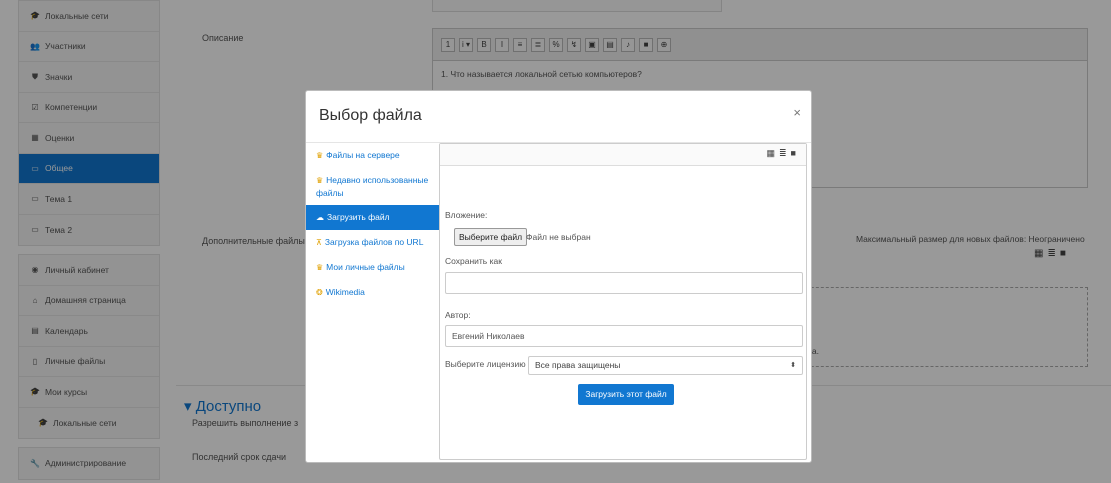  Describe the element at coordinates (626, 394) in the screenshot. I see `upload-file-button: Загрузить этот файл` at that location.